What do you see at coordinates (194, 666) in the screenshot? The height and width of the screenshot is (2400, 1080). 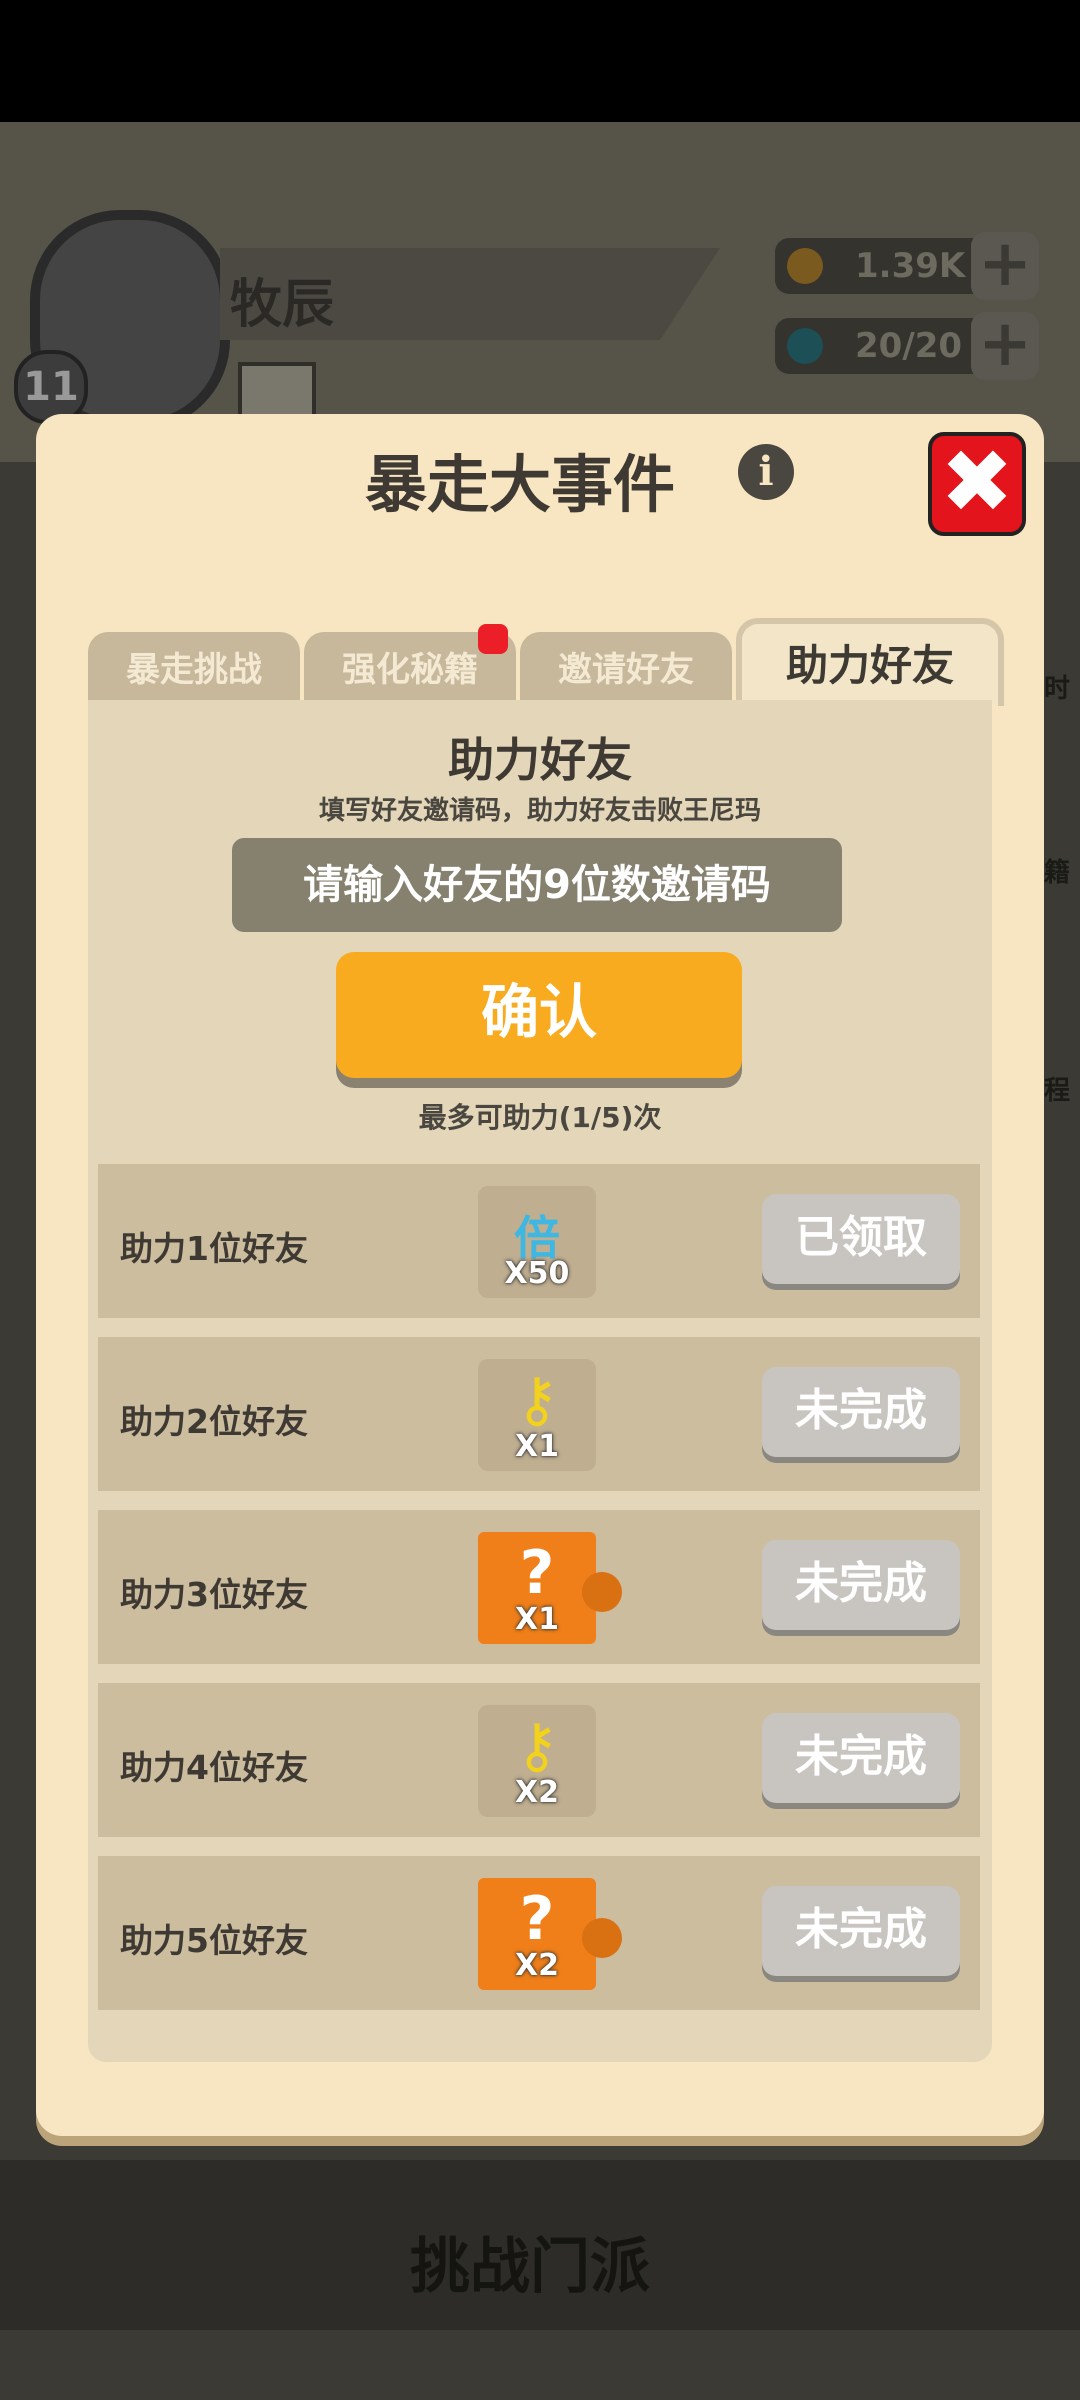 I see `tab-rampage-challenge: 暴走挑战` at bounding box center [194, 666].